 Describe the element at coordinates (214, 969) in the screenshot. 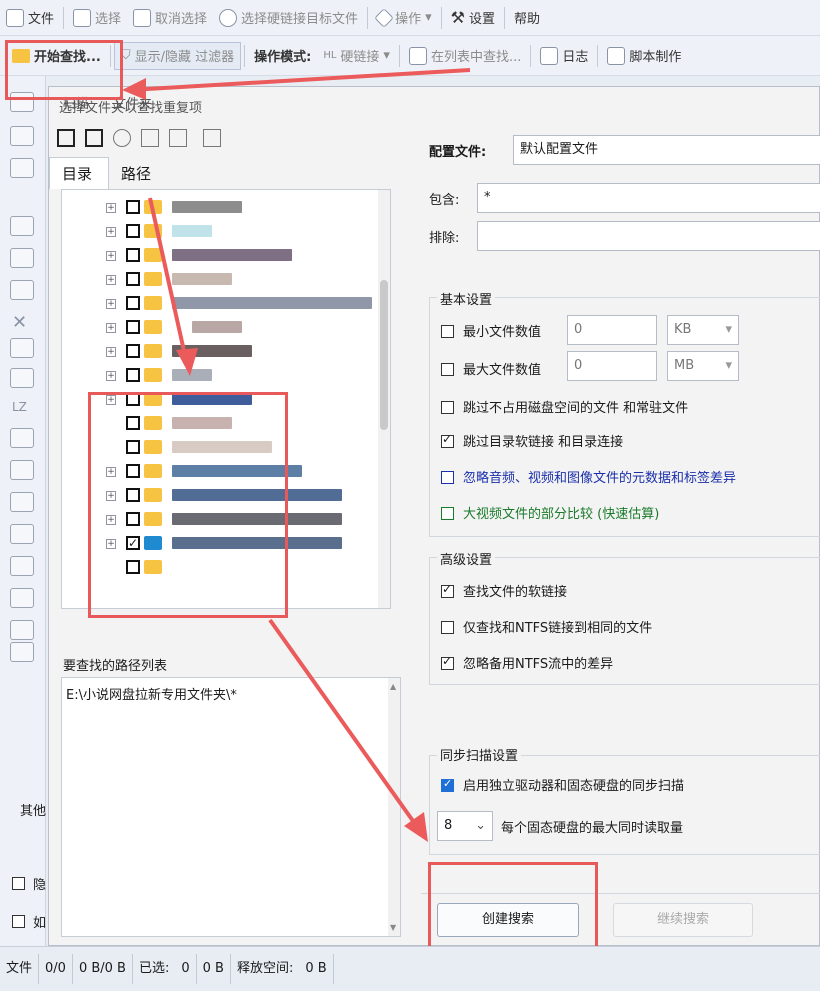

I see `status-selected-size: 0 B` at that location.